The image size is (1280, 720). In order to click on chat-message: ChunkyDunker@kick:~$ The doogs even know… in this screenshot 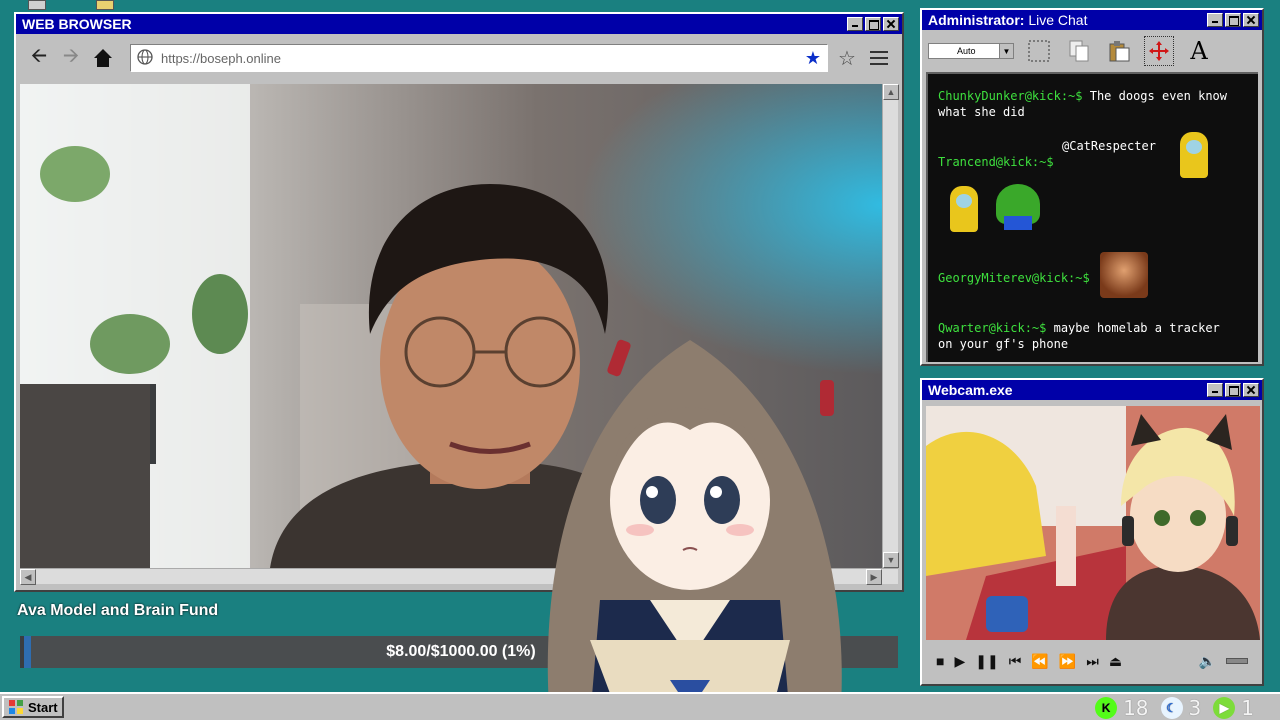, I will do `click(1088, 104)`.